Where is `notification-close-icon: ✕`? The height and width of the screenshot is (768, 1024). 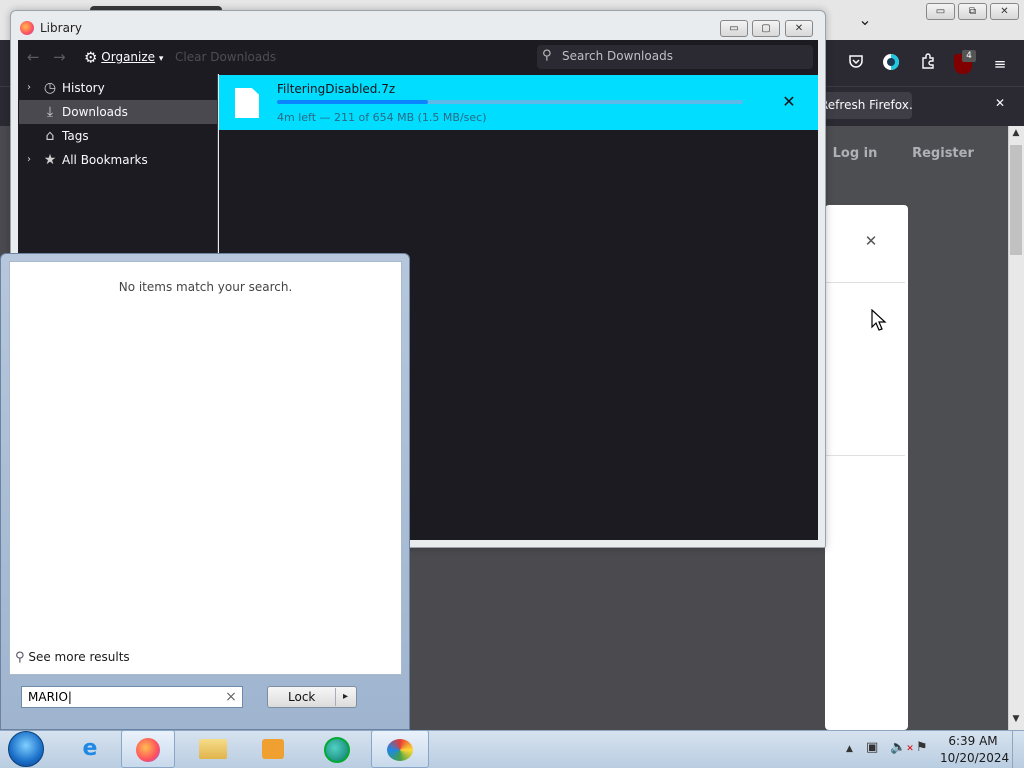 notification-close-icon: ✕ is located at coordinates (1000, 104).